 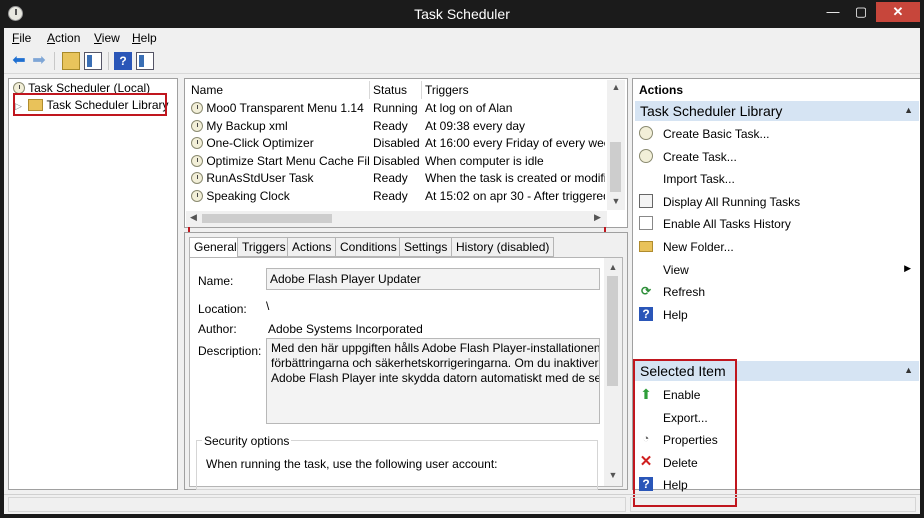 I want to click on detail-vertical-scrollbar: ▲ ▼, so click(x=613, y=372).